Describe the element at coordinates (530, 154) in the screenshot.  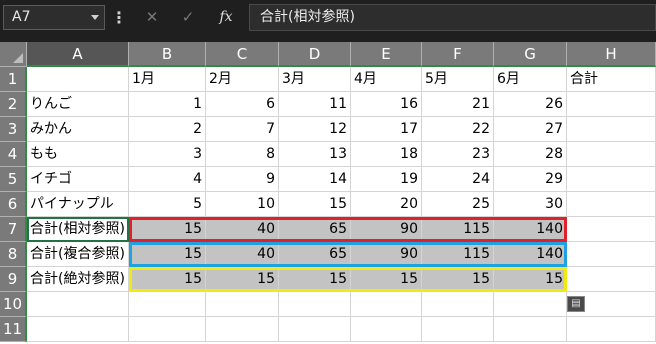
I see `cell-g4: 28` at that location.